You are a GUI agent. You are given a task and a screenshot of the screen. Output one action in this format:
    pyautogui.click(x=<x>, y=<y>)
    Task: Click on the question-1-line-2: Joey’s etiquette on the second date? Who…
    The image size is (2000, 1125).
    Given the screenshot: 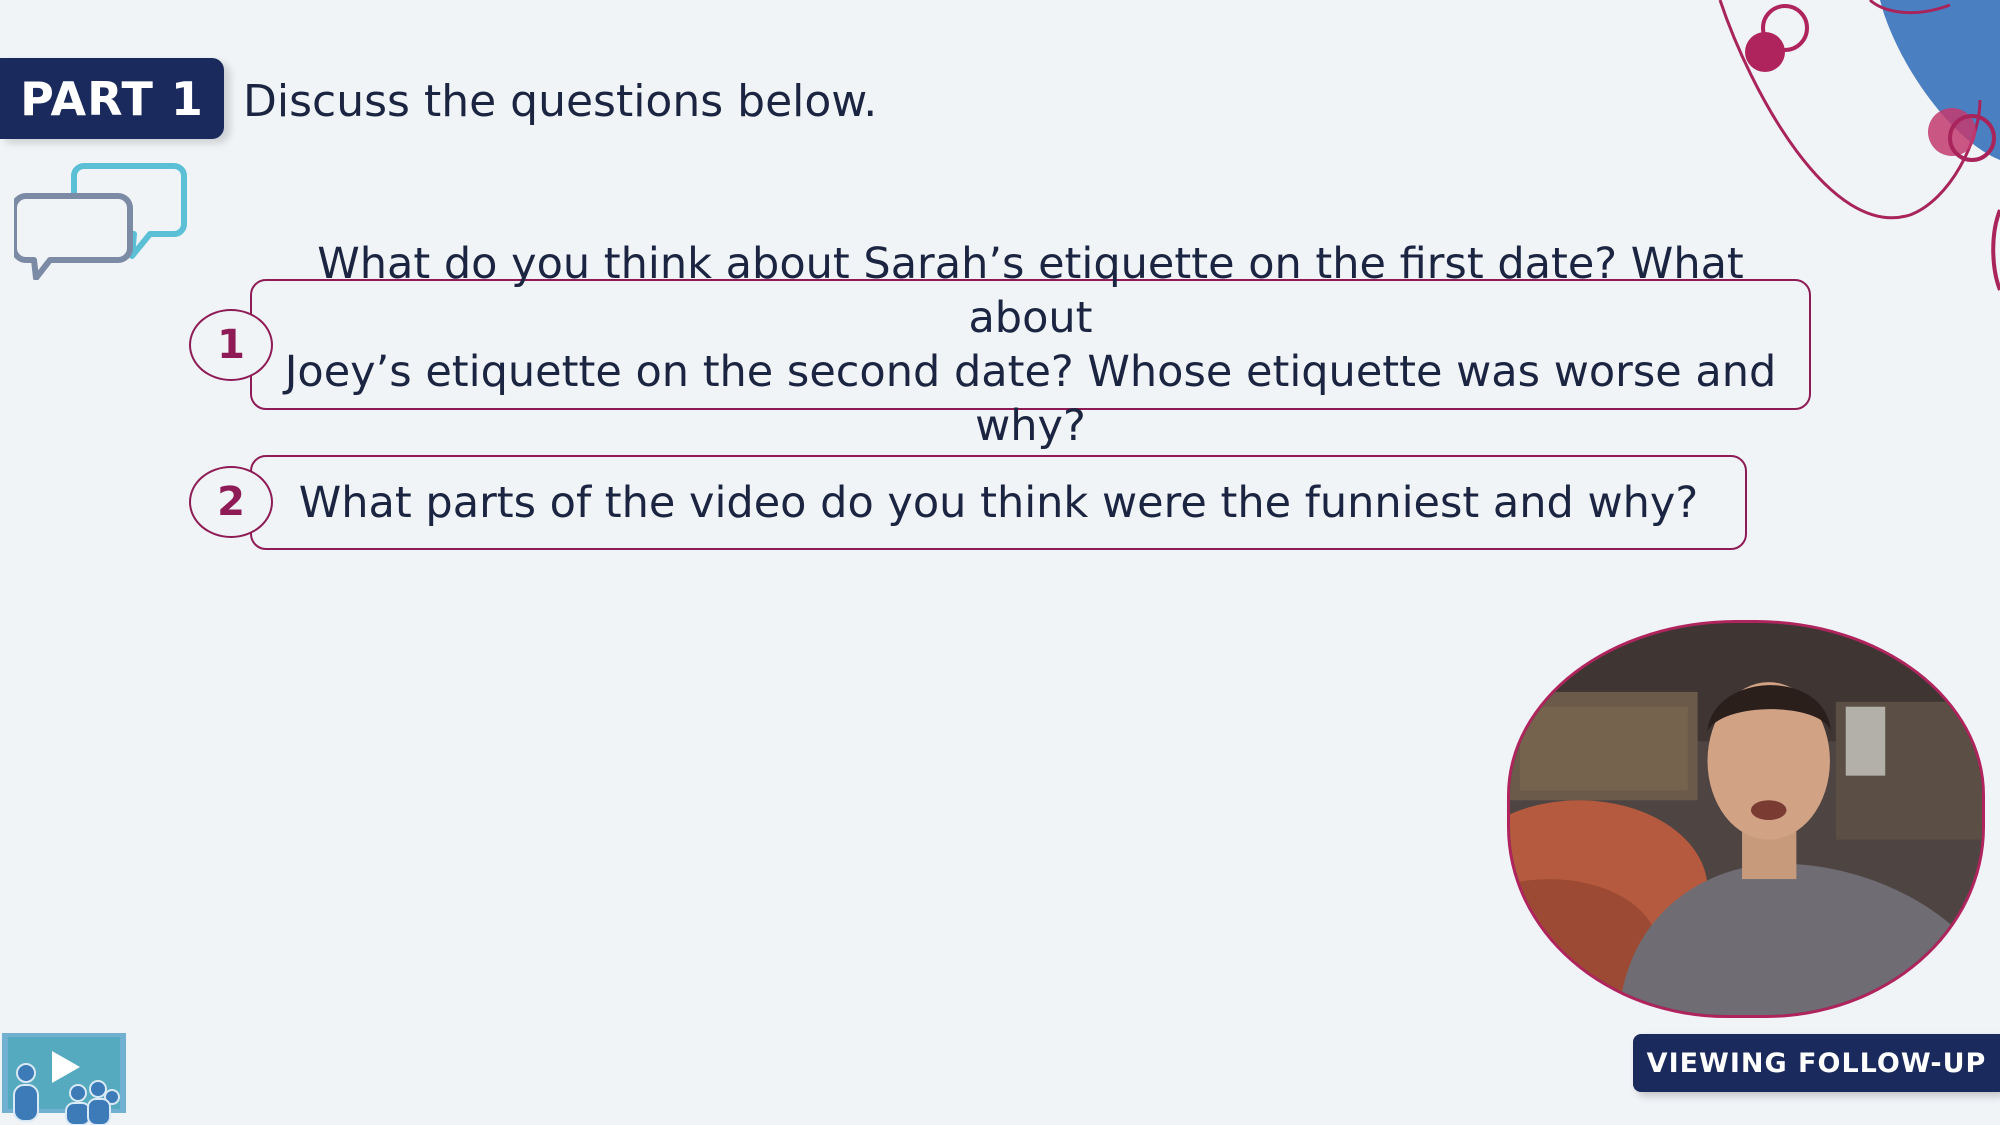 What is the action you would take?
    pyautogui.click(x=1030, y=398)
    